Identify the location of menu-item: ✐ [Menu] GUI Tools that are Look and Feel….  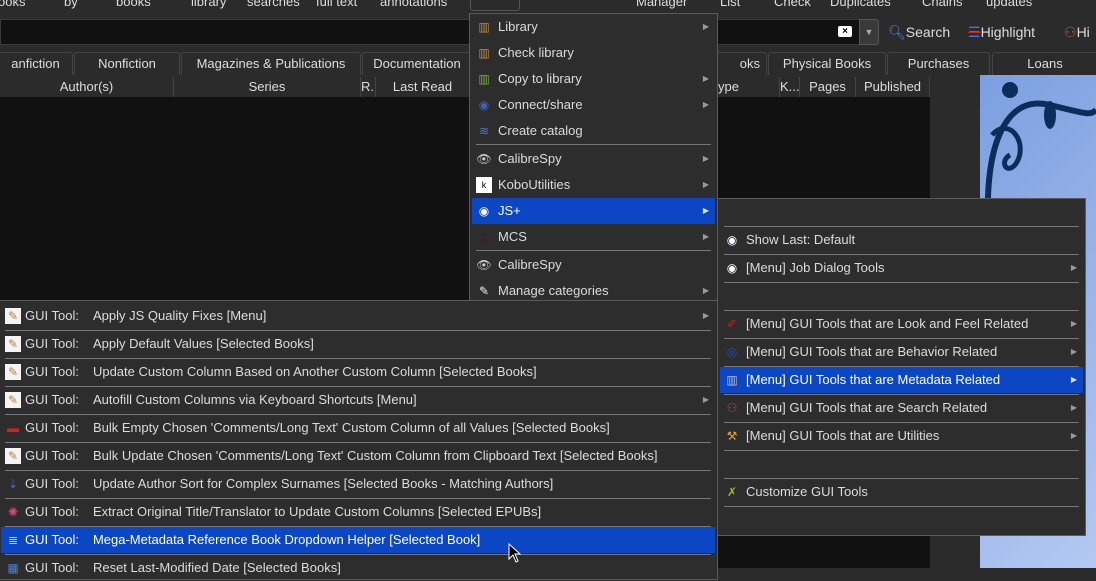
(901, 324).